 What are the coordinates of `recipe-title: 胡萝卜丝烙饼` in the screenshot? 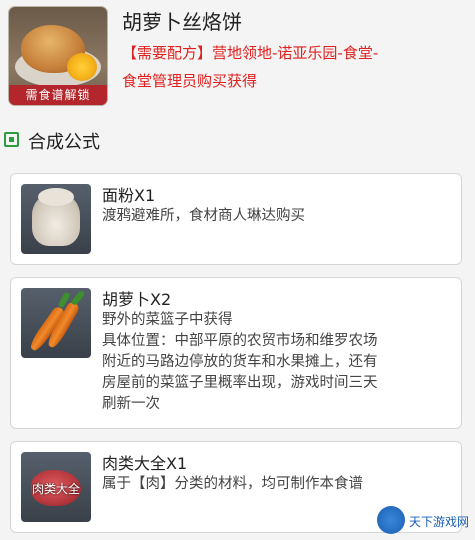 It's located at (182, 22).